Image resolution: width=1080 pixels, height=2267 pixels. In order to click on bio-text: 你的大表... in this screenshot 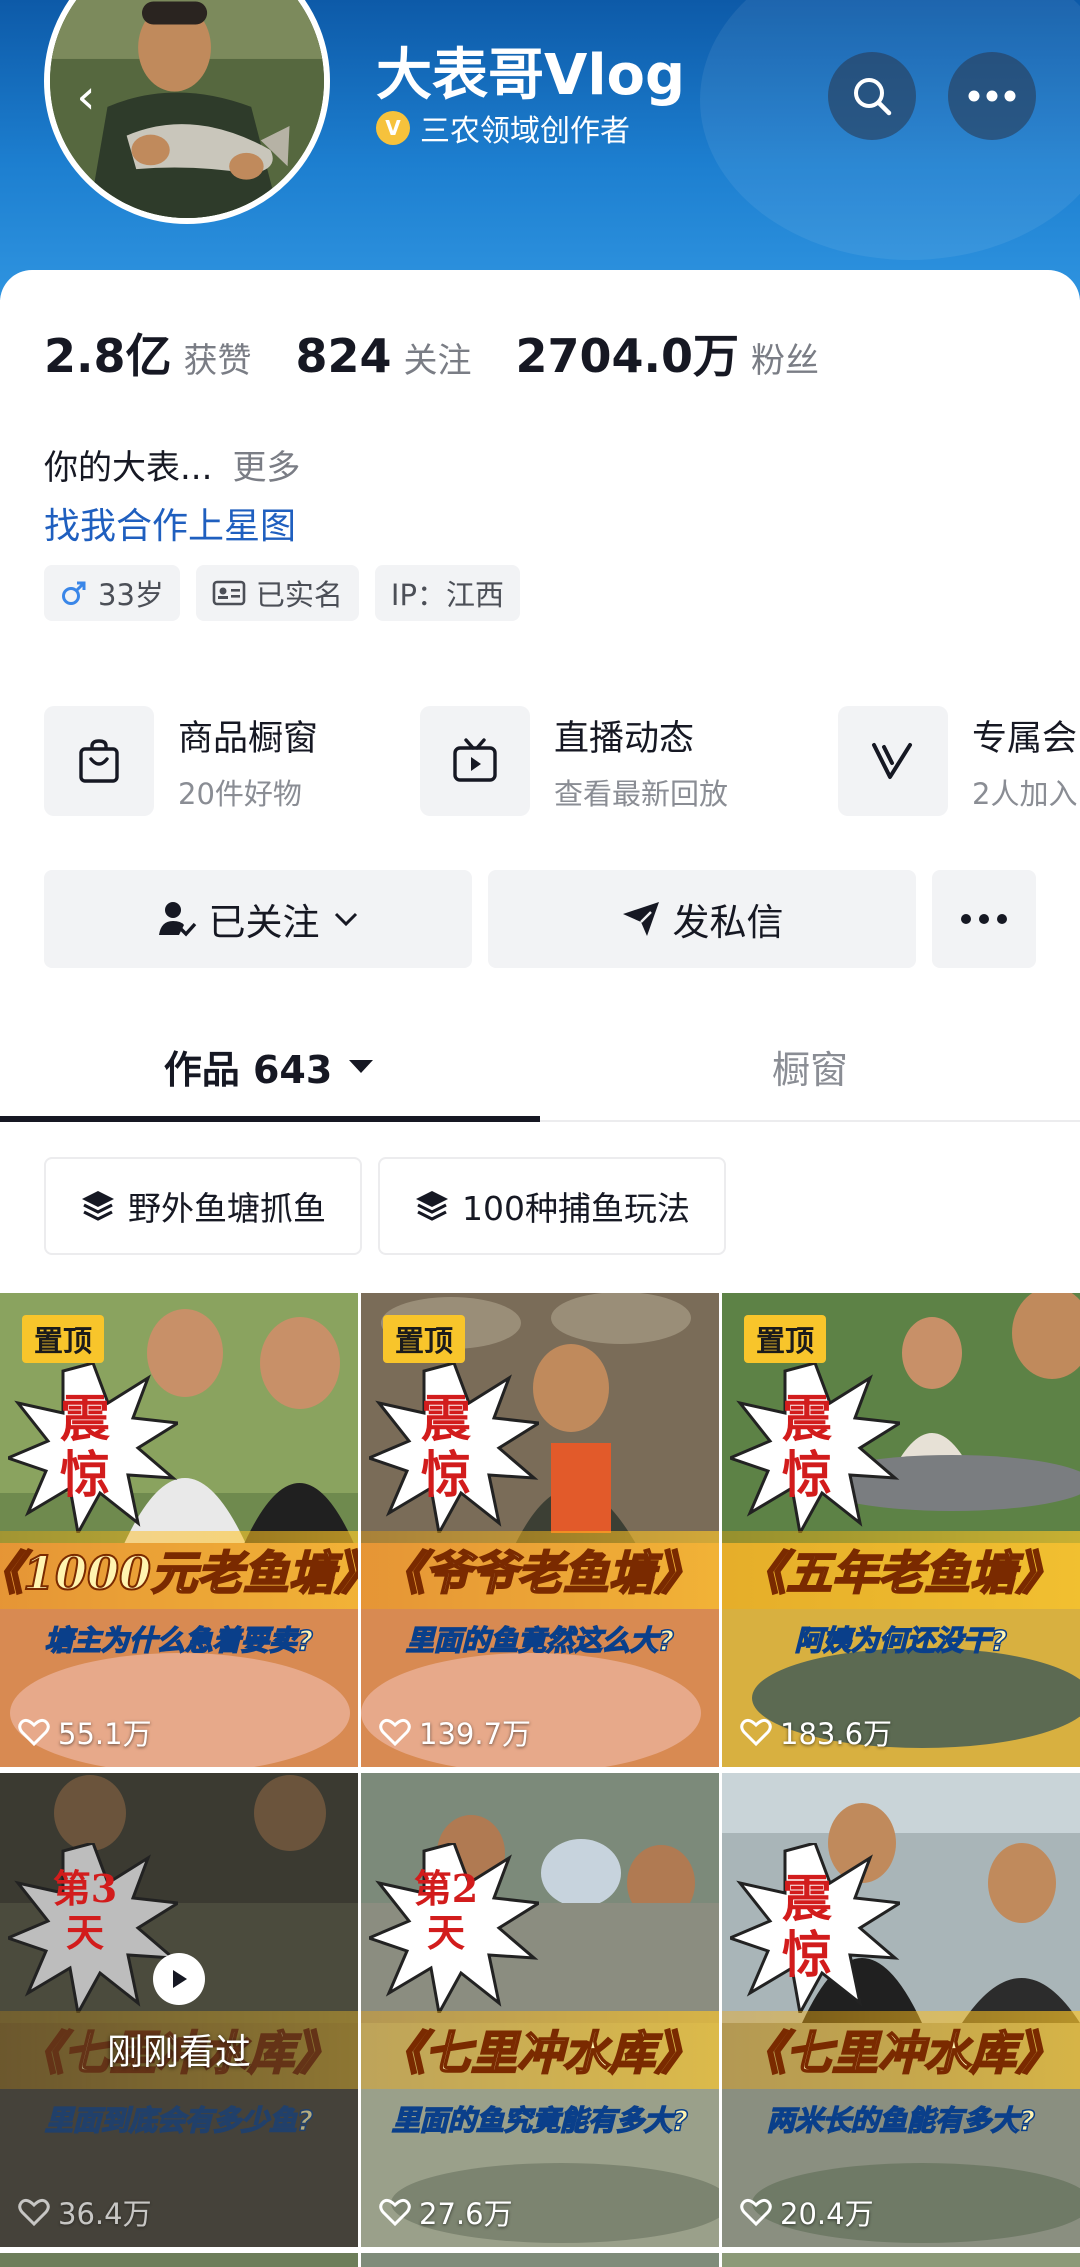, I will do `click(128, 468)`.